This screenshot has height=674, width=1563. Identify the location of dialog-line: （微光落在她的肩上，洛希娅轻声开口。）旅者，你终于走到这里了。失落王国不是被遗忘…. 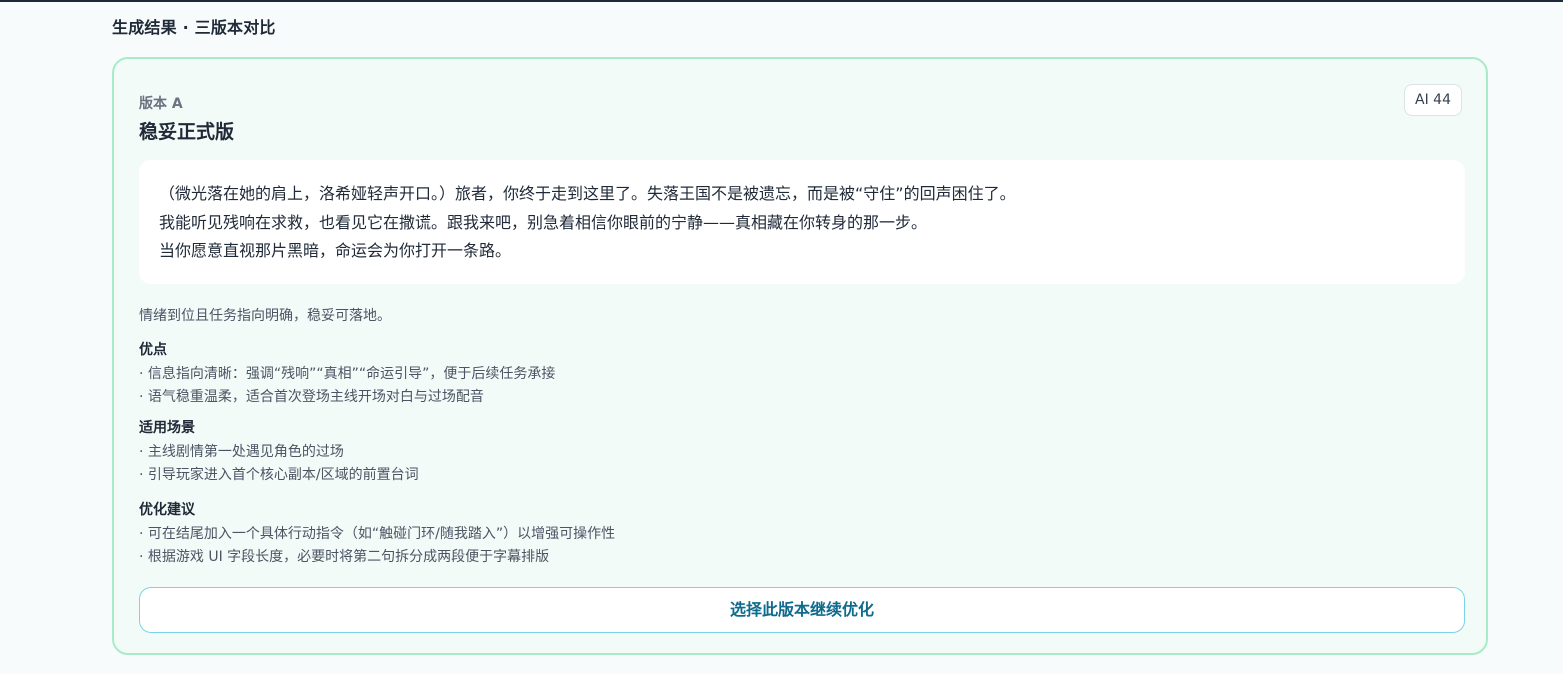
(587, 193).